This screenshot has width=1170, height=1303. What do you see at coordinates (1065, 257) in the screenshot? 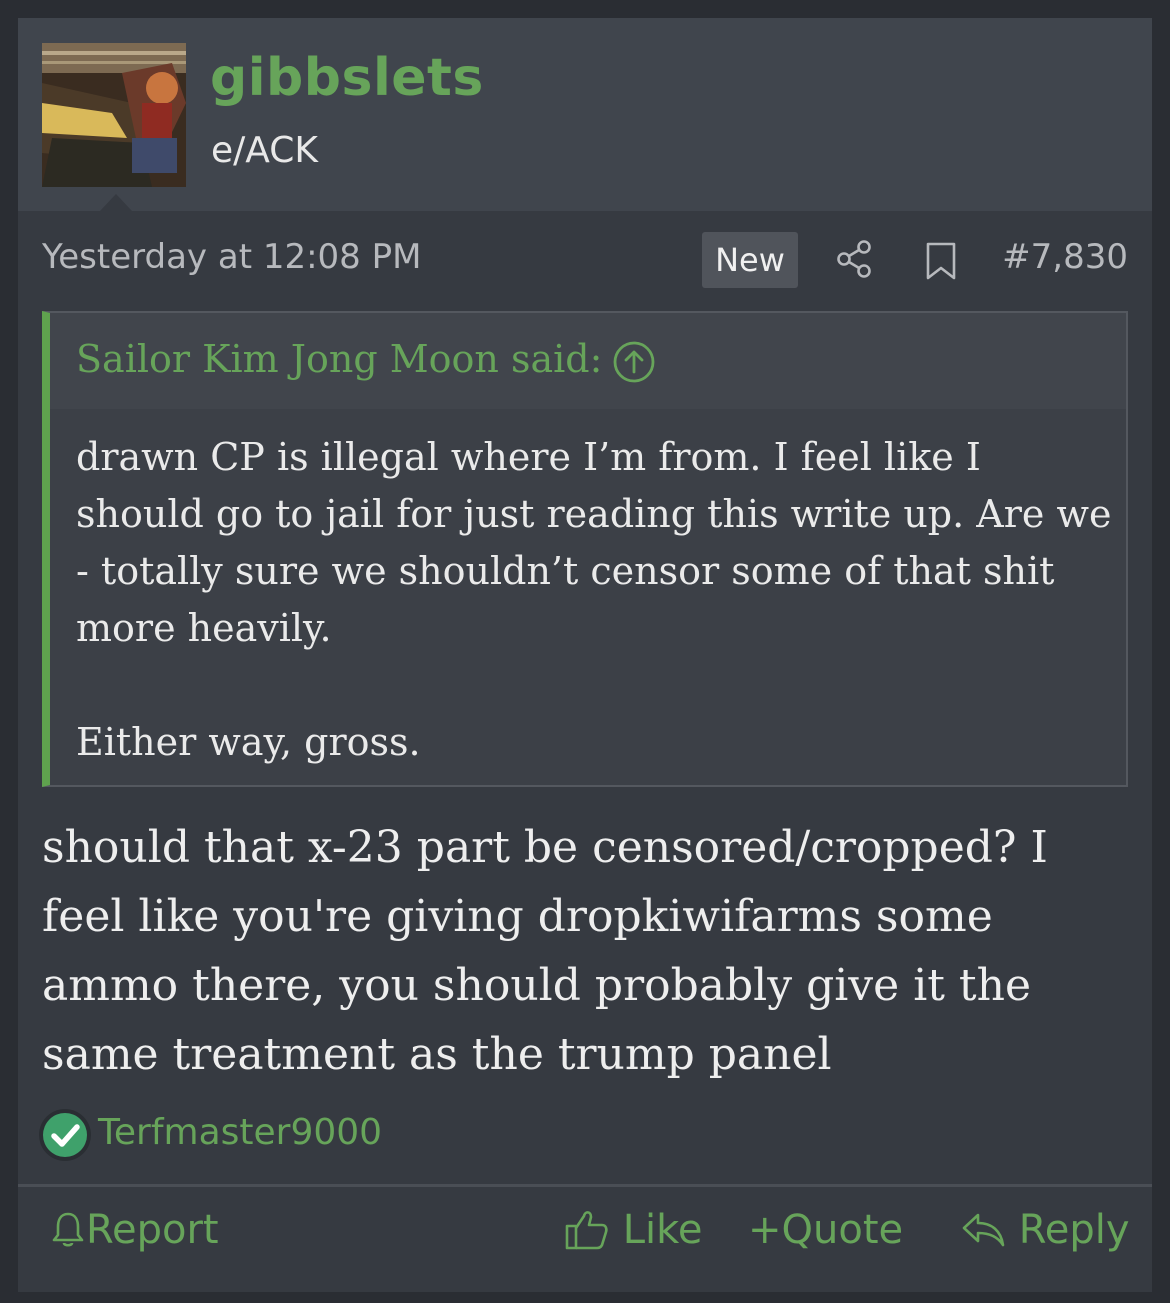
I see `post-number: #7,830` at bounding box center [1065, 257].